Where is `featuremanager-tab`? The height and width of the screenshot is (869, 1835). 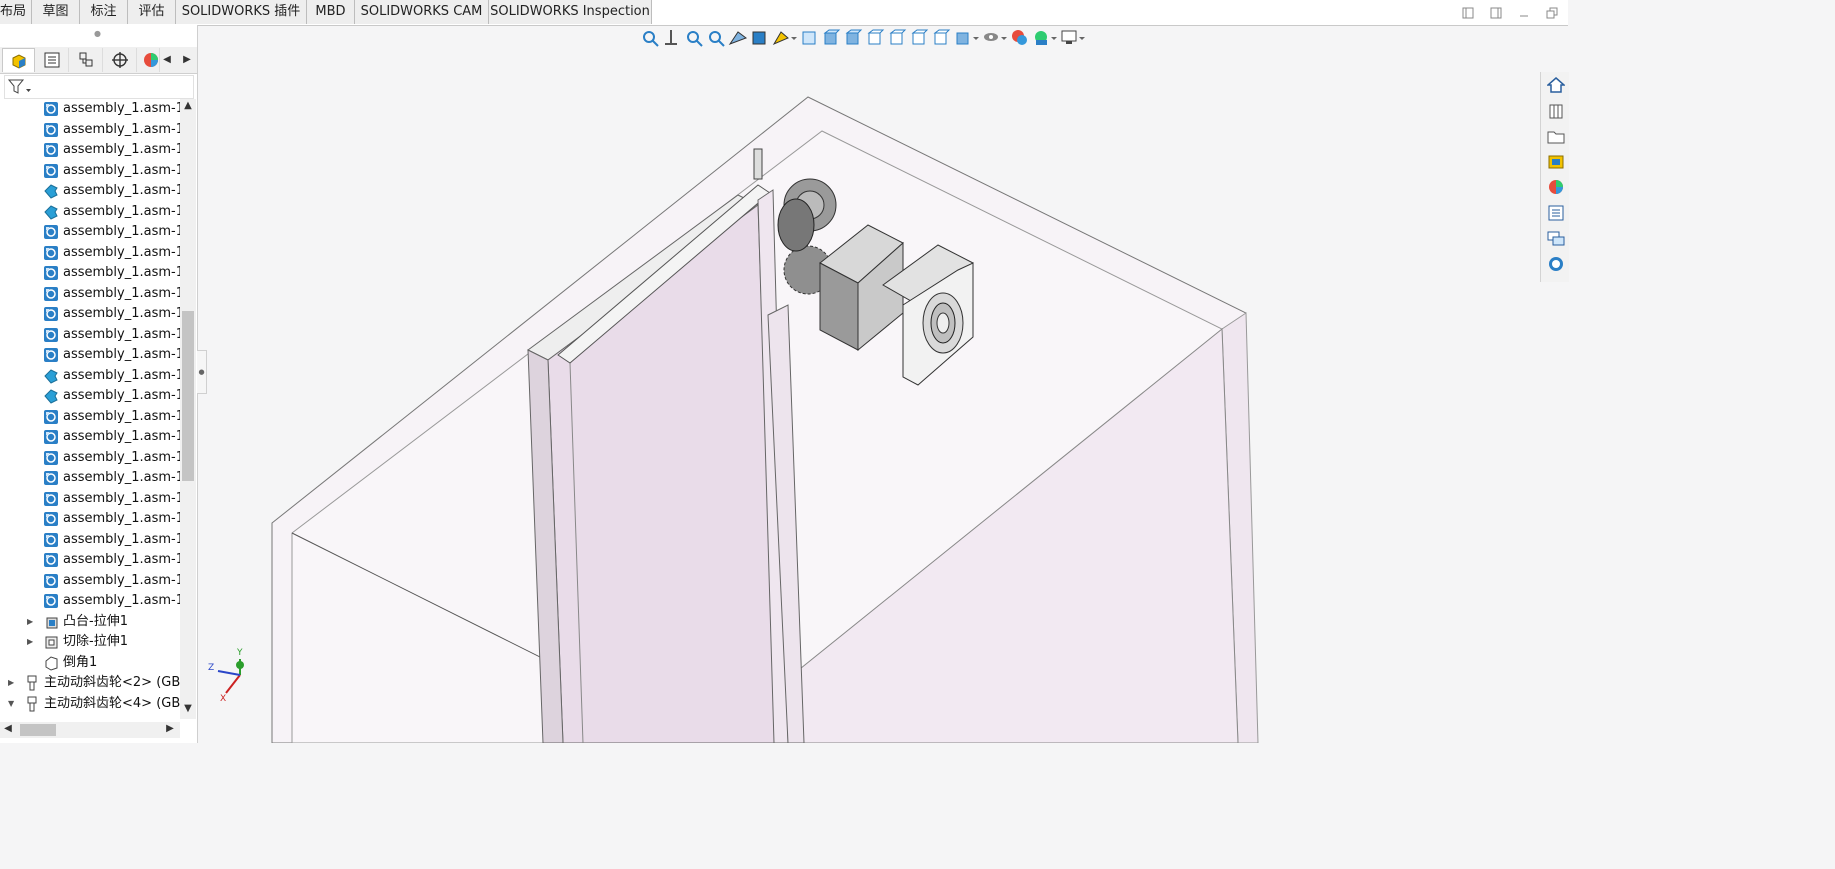 featuremanager-tab is located at coordinates (18, 60).